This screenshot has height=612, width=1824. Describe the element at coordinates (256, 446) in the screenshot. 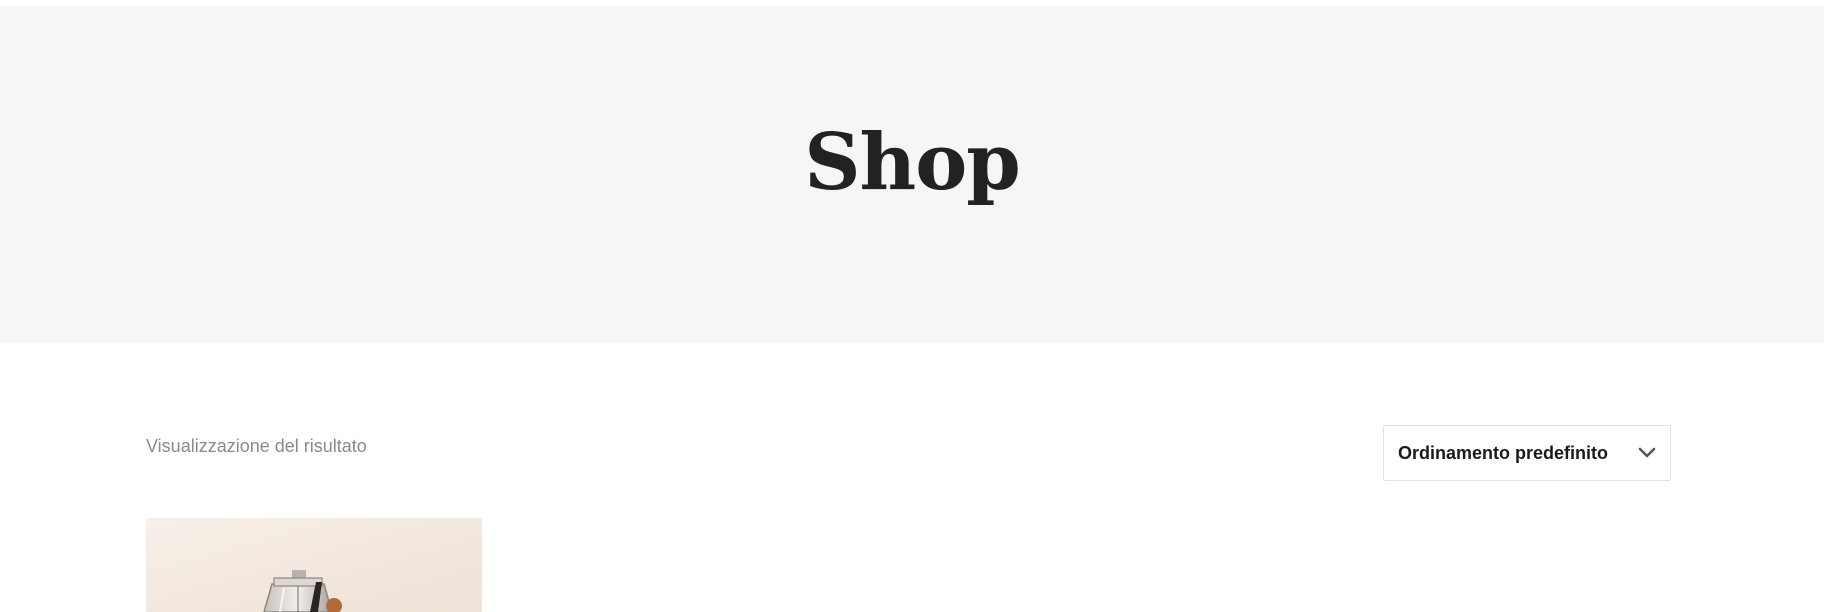

I see `result-count: Visualizzazione del risultato` at that location.